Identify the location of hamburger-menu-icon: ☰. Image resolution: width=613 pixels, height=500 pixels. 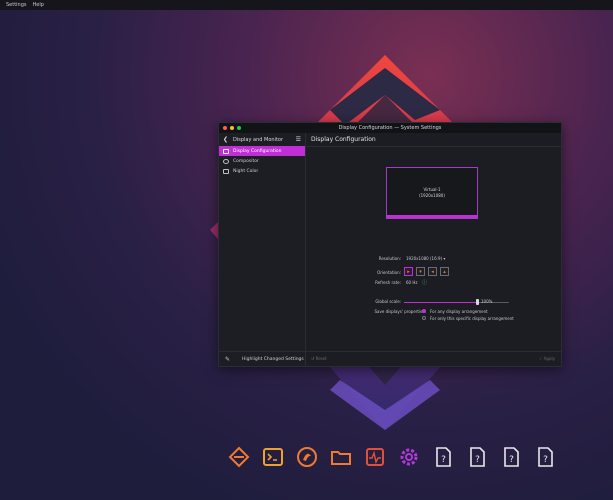
(298, 139).